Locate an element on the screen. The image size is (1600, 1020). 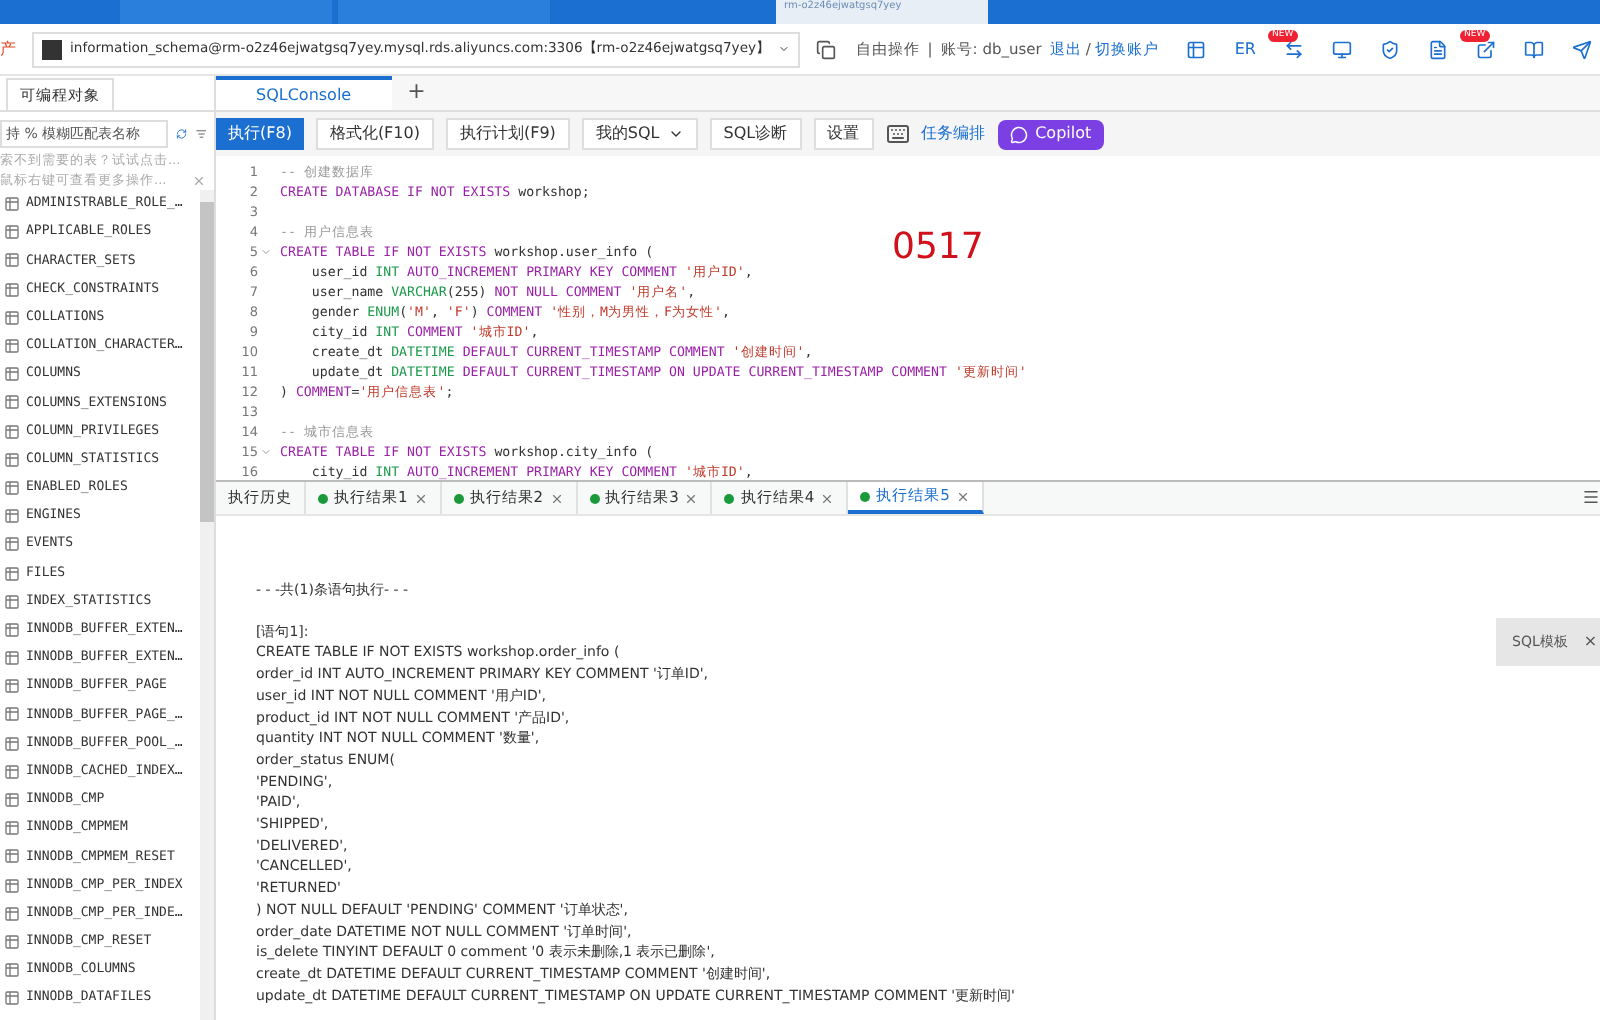
menu-icon is located at coordinates (1591, 497).